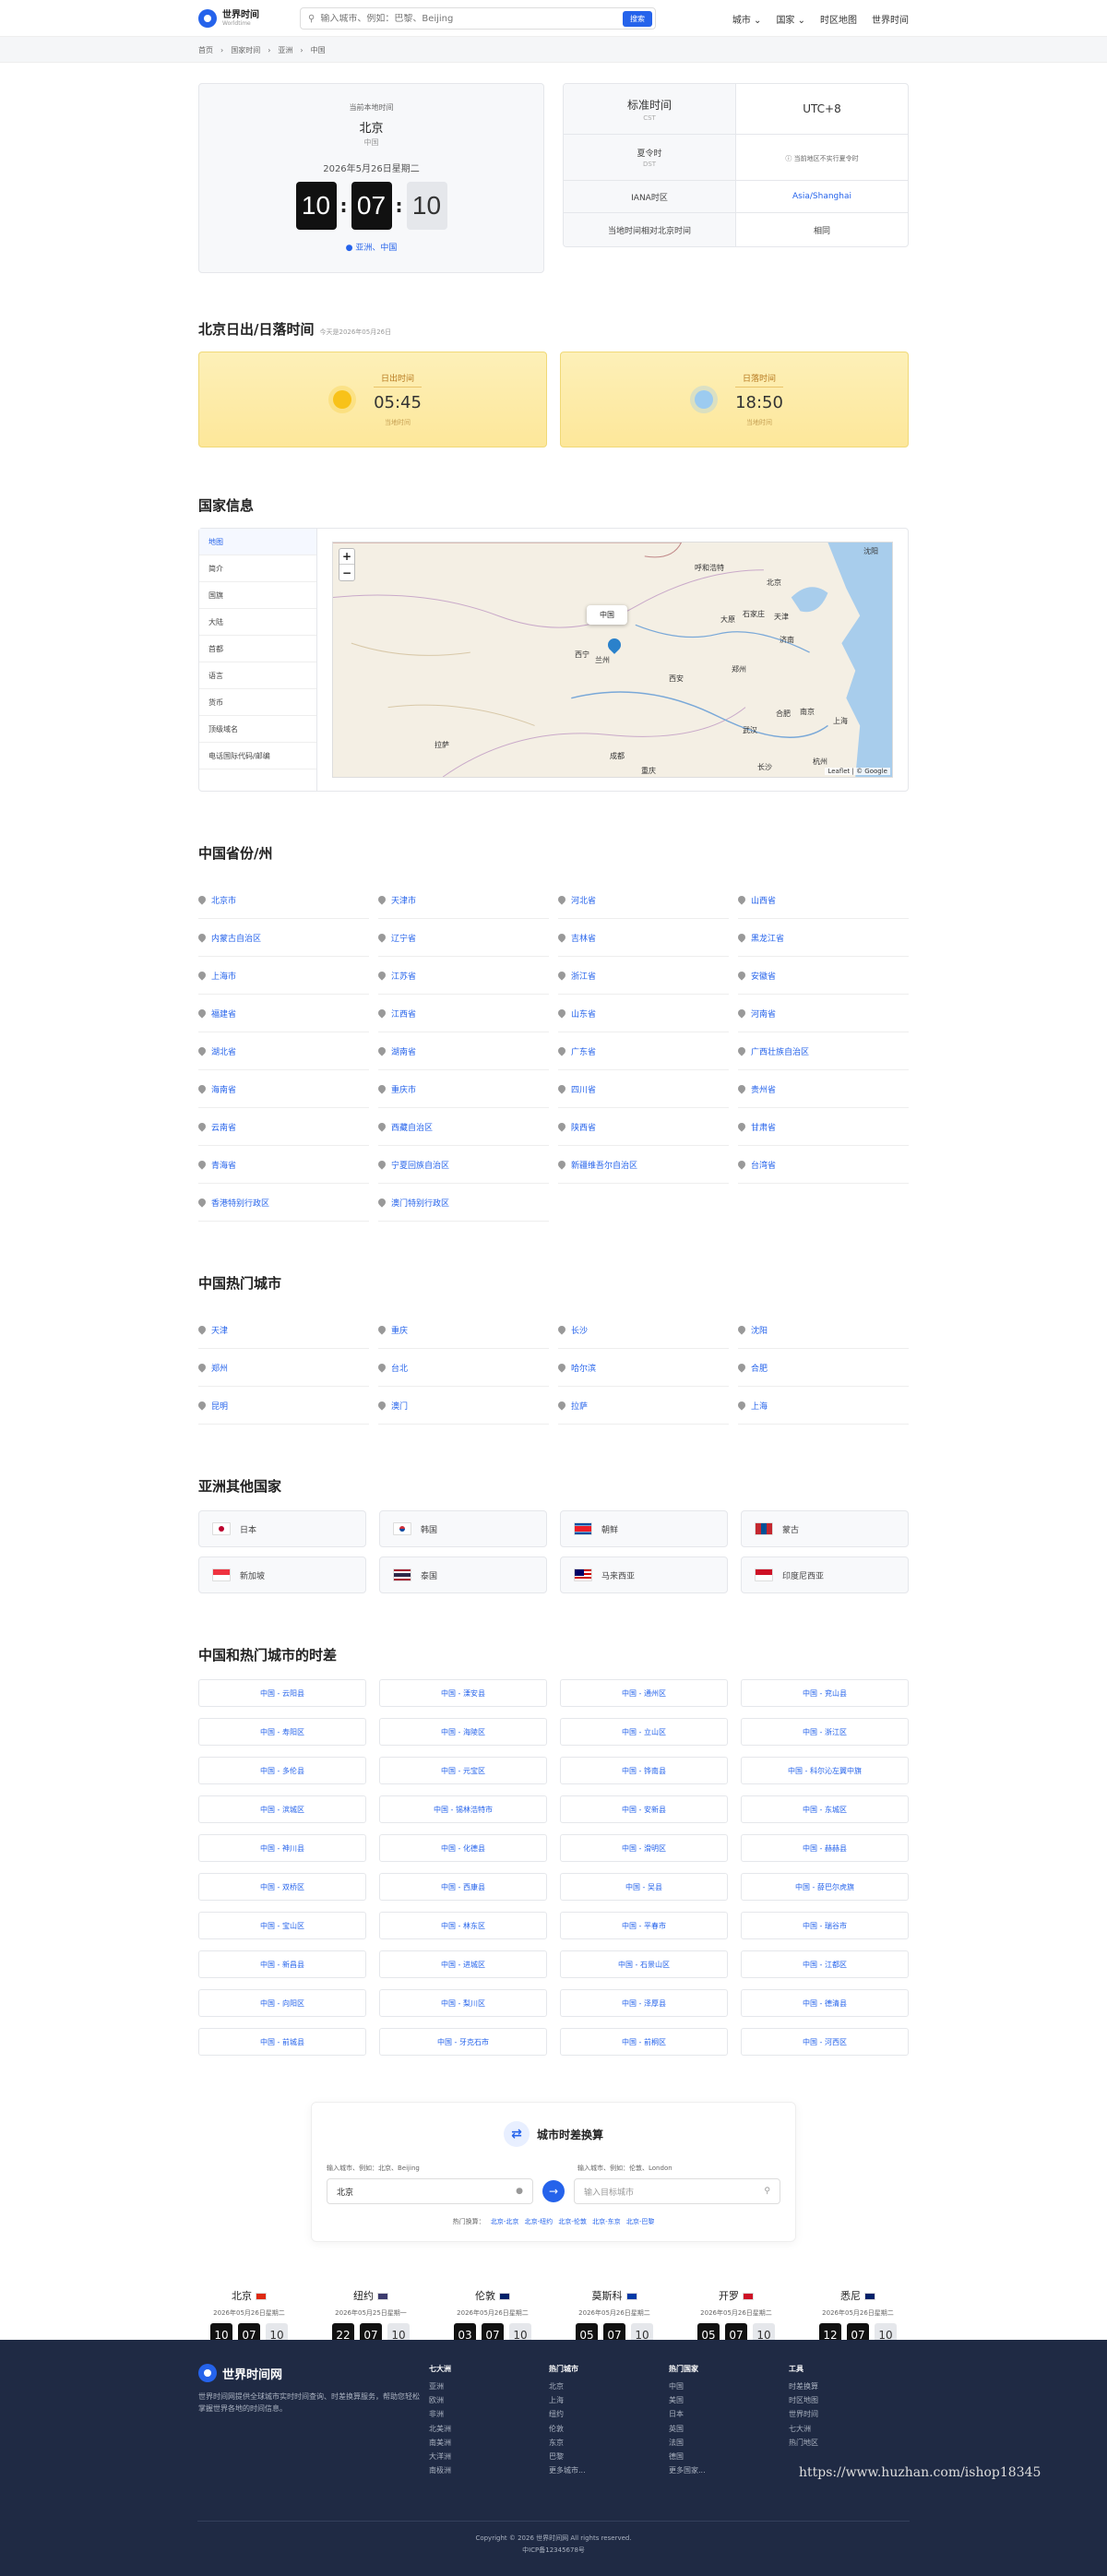 The width and height of the screenshot is (1107, 2576). I want to click on footer-link: 日本, so click(729, 2414).